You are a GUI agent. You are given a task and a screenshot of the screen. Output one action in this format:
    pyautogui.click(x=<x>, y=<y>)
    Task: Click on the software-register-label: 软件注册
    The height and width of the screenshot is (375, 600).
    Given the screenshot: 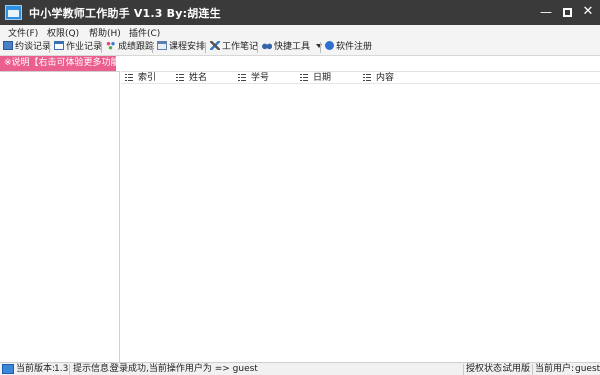 What is the action you would take?
    pyautogui.click(x=354, y=47)
    